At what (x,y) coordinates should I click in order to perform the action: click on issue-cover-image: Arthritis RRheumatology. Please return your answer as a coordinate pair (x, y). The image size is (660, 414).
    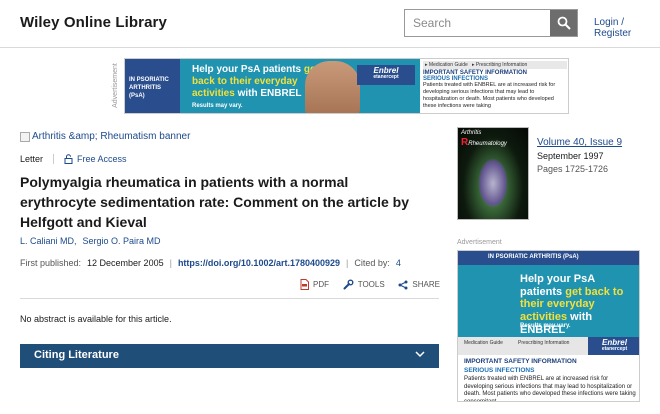
    Looking at the image, I should click on (493, 173).